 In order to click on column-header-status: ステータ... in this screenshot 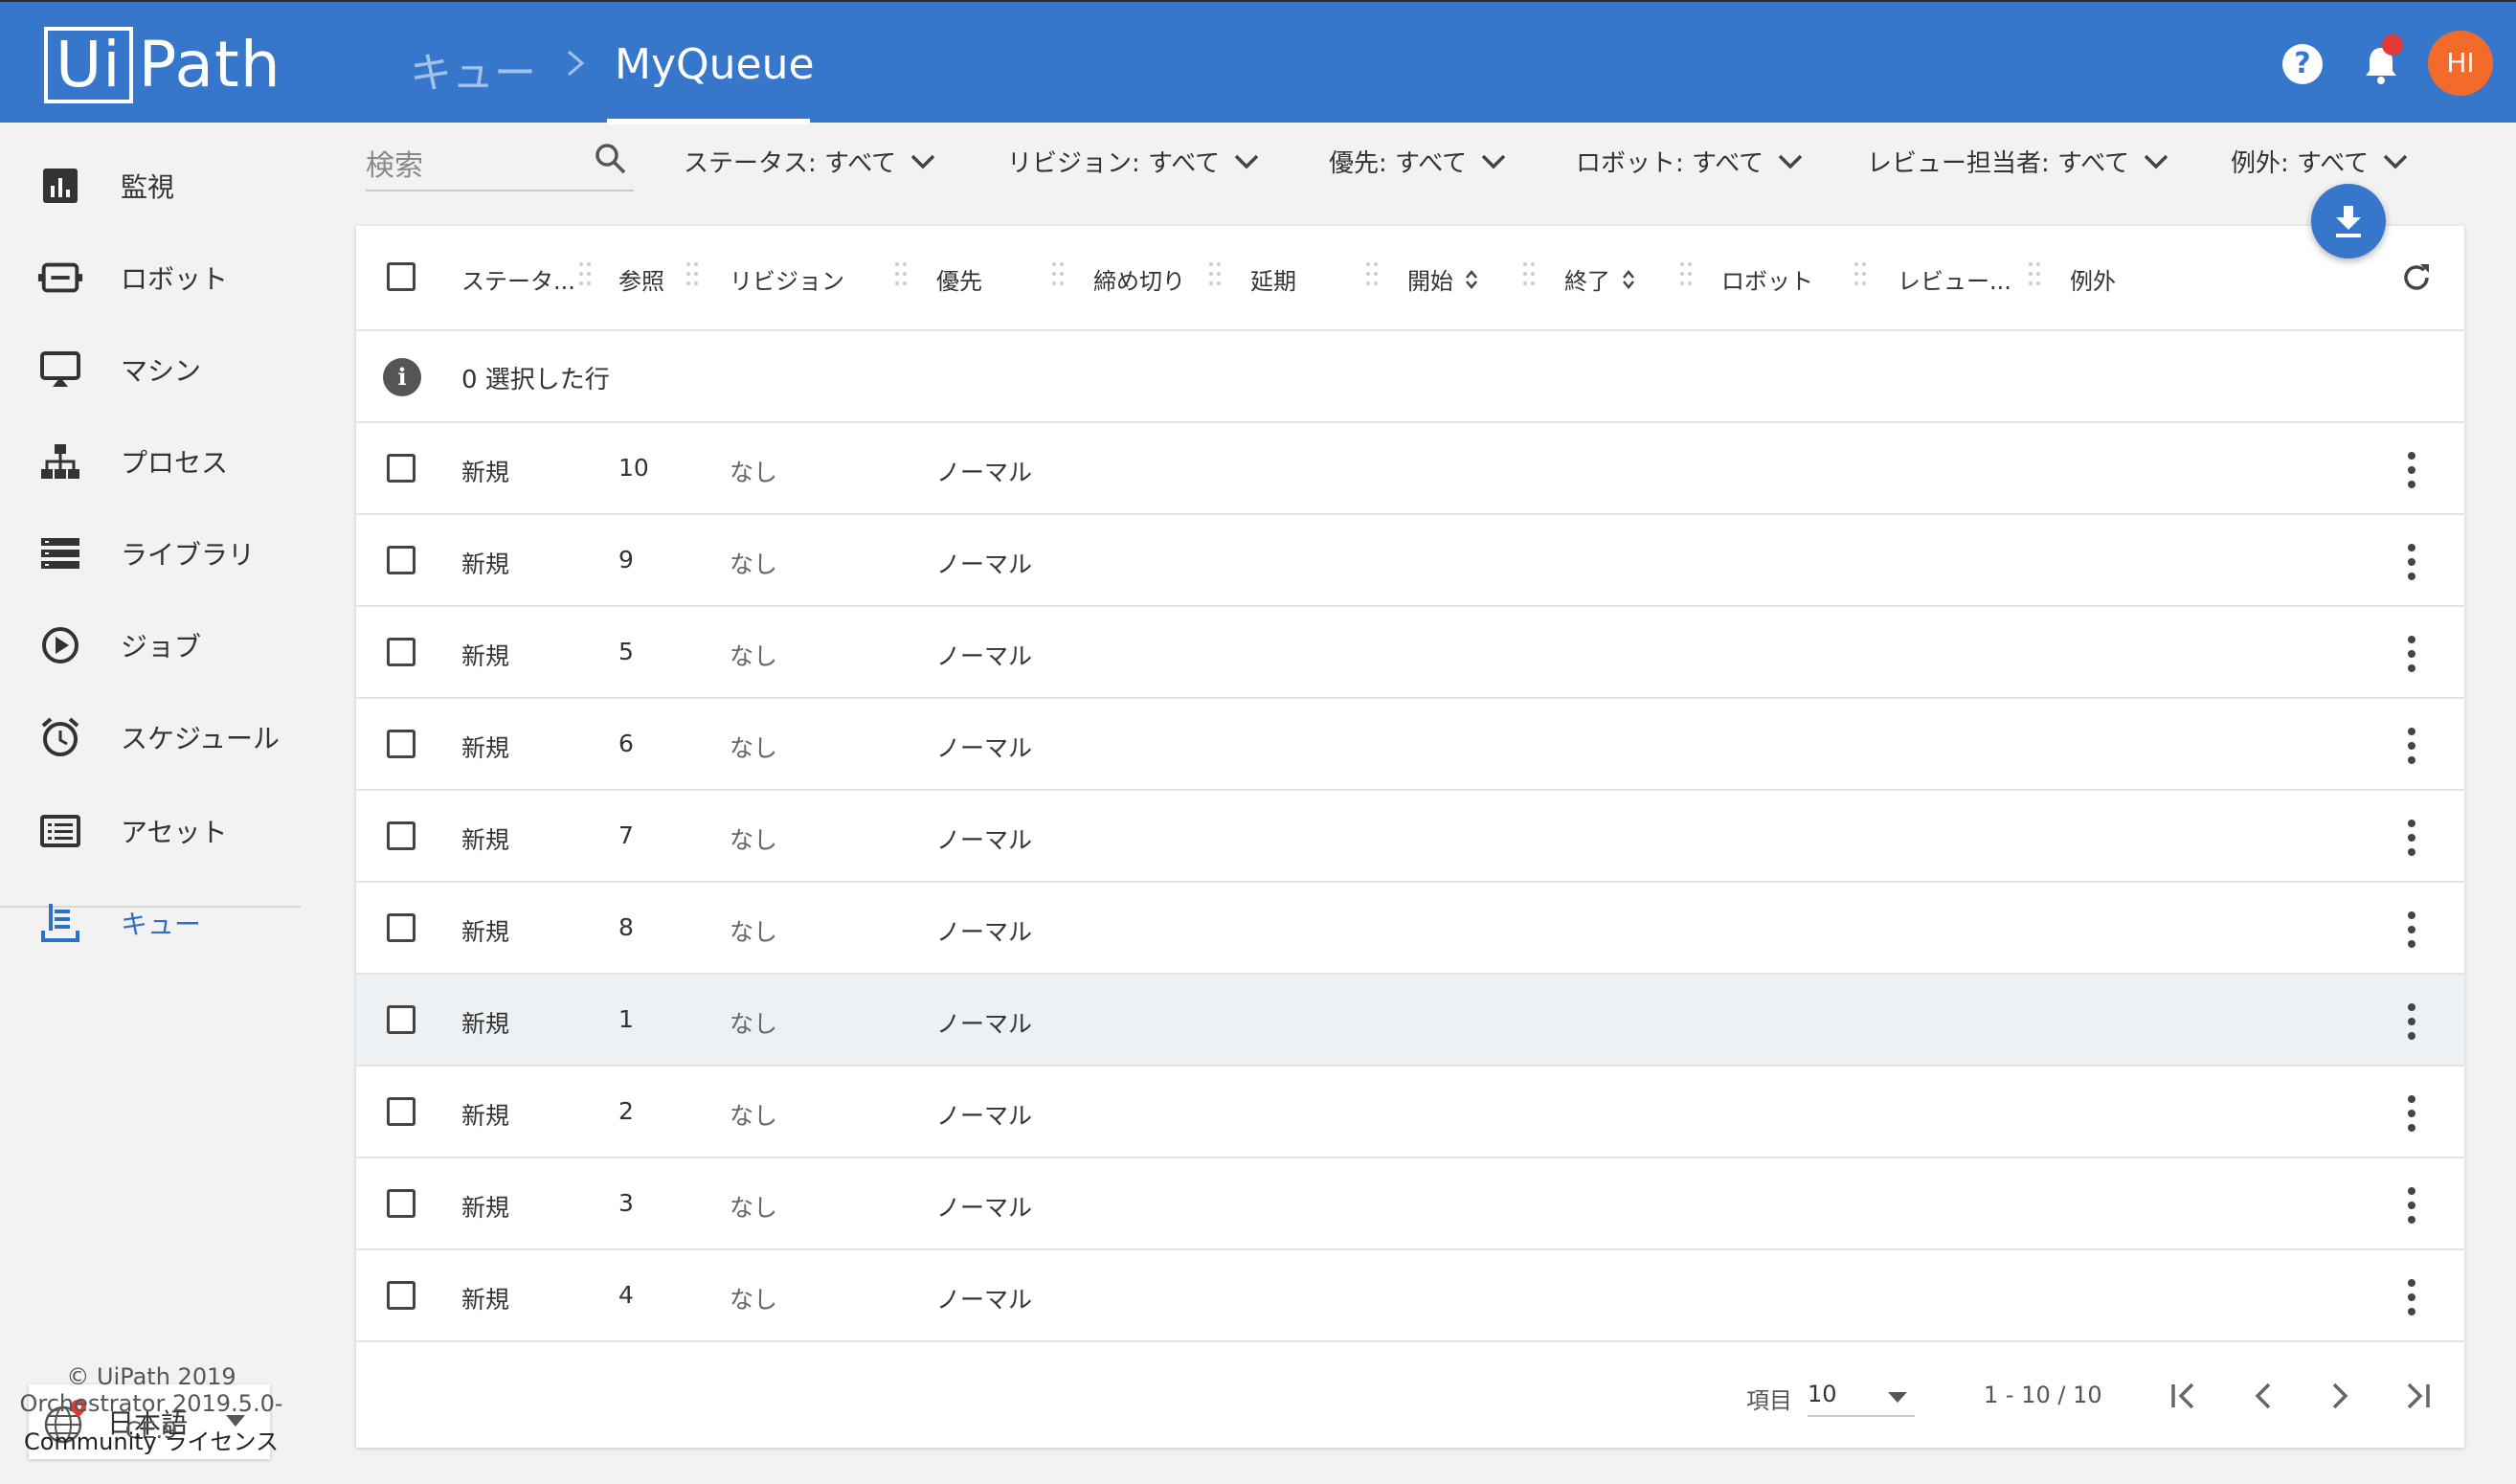, I will do `click(518, 279)`.